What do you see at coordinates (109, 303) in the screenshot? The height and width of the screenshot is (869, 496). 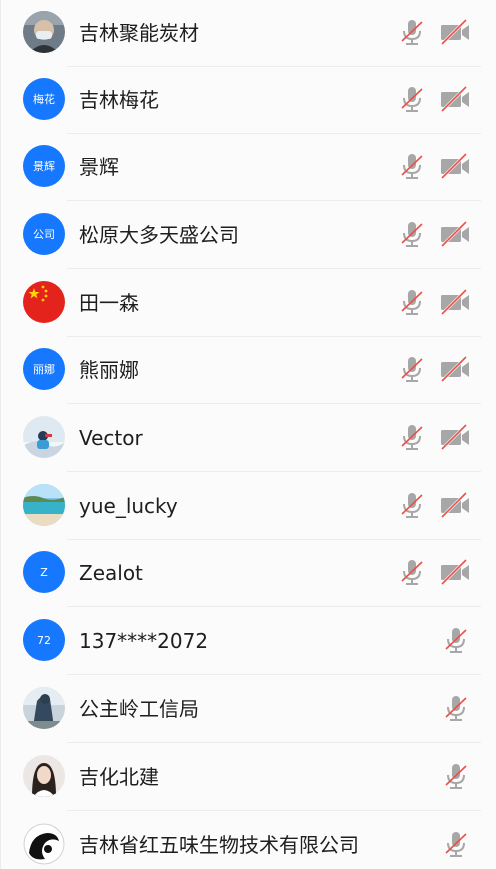 I see `participant-name: 田一森` at bounding box center [109, 303].